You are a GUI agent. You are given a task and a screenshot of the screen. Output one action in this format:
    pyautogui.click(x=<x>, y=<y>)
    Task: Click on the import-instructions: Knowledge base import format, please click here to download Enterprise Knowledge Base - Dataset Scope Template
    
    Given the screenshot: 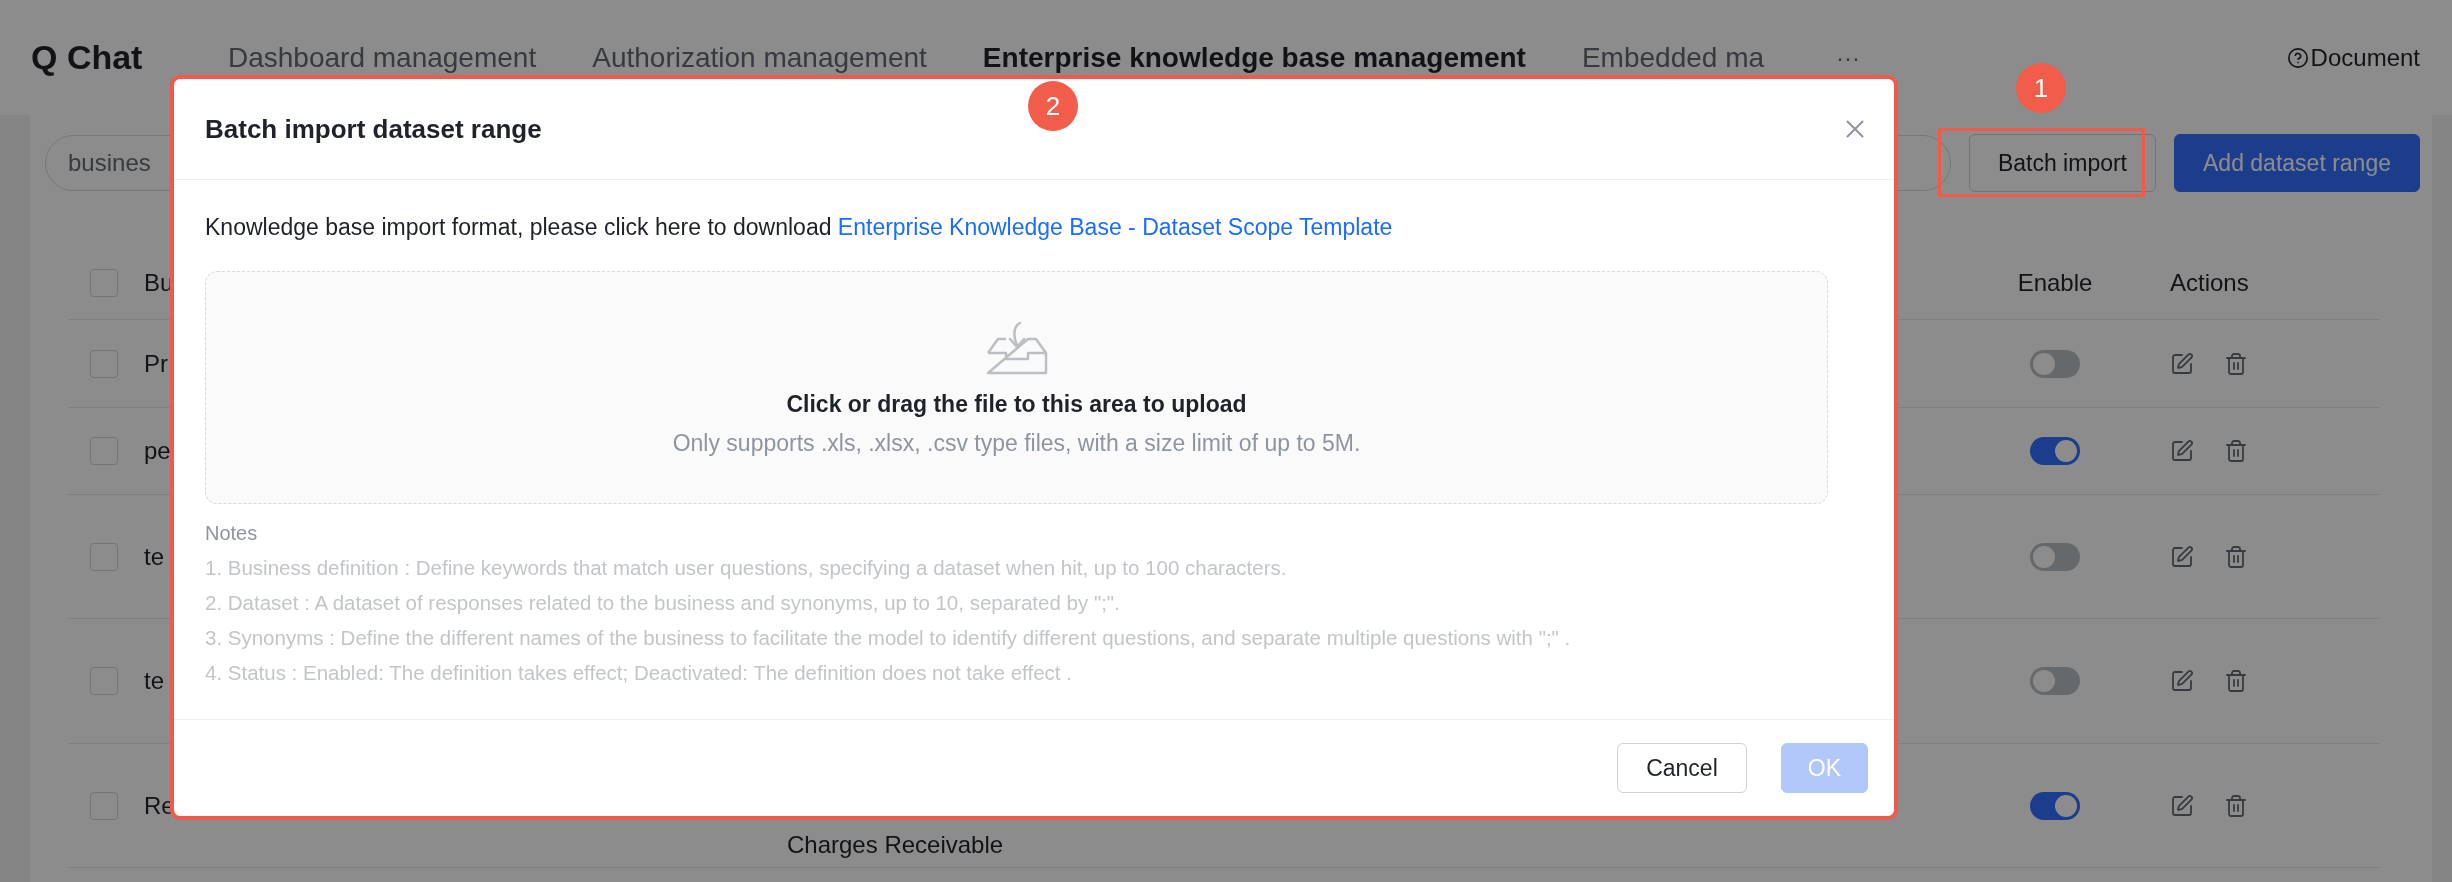 What is the action you would take?
    pyautogui.click(x=799, y=227)
    